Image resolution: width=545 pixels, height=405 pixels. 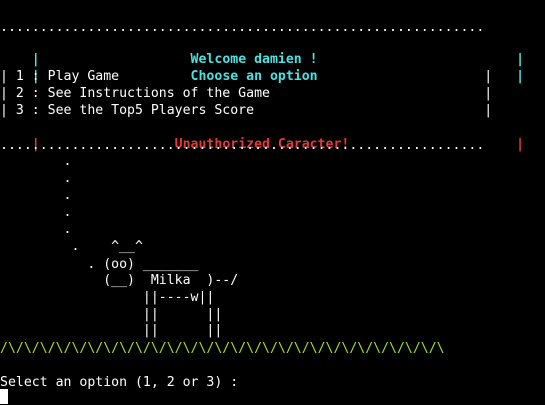 What do you see at coordinates (4, 396) in the screenshot?
I see `input-cursor` at bounding box center [4, 396].